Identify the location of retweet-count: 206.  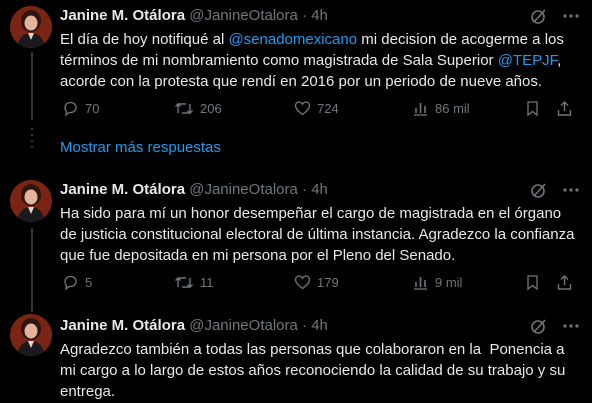
(211, 108).